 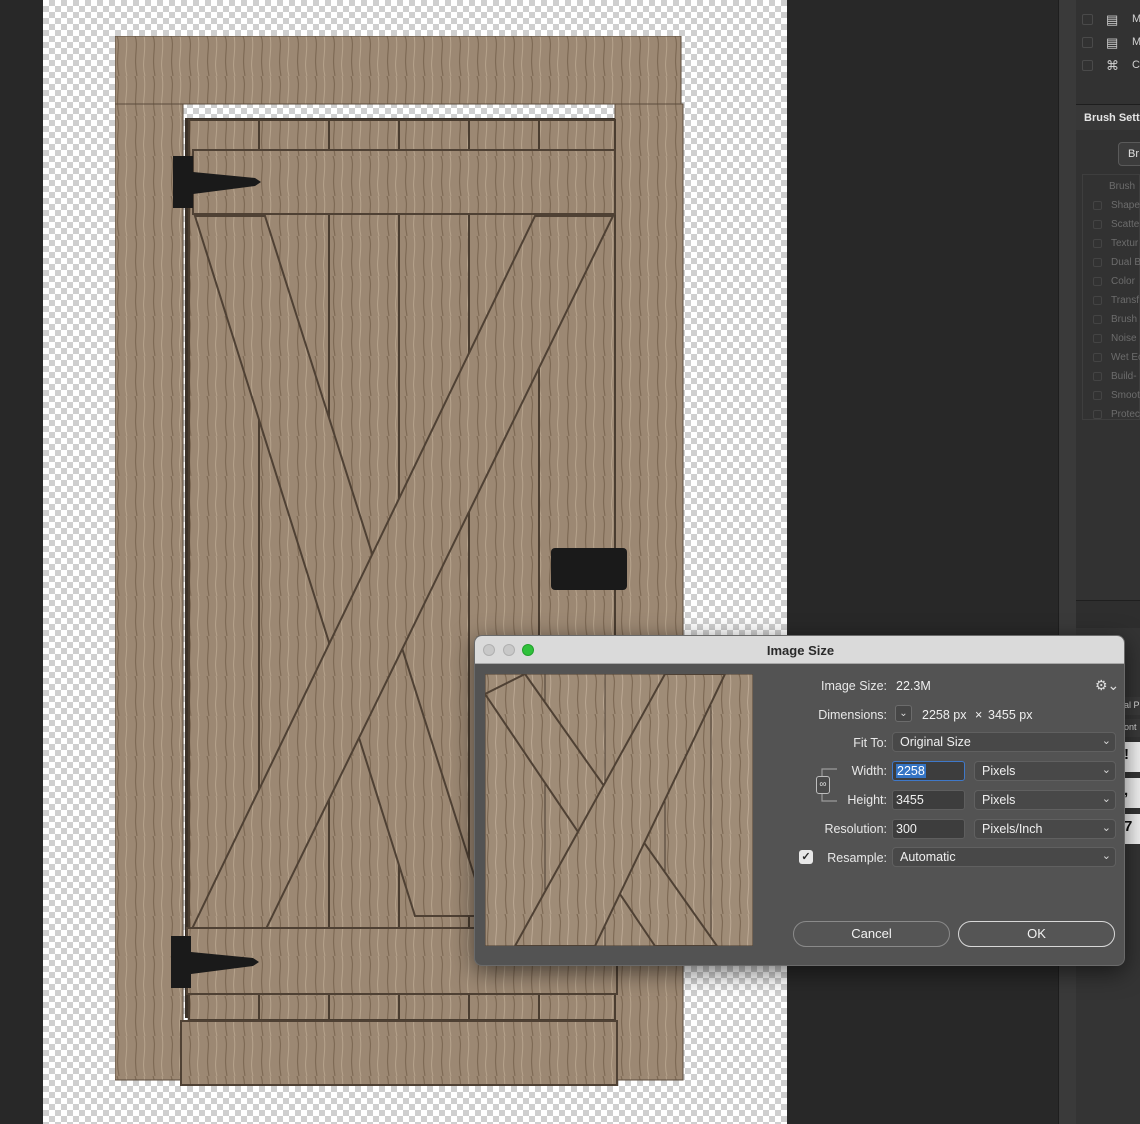 I want to click on panel-fragment: !, so click(x=1132, y=757).